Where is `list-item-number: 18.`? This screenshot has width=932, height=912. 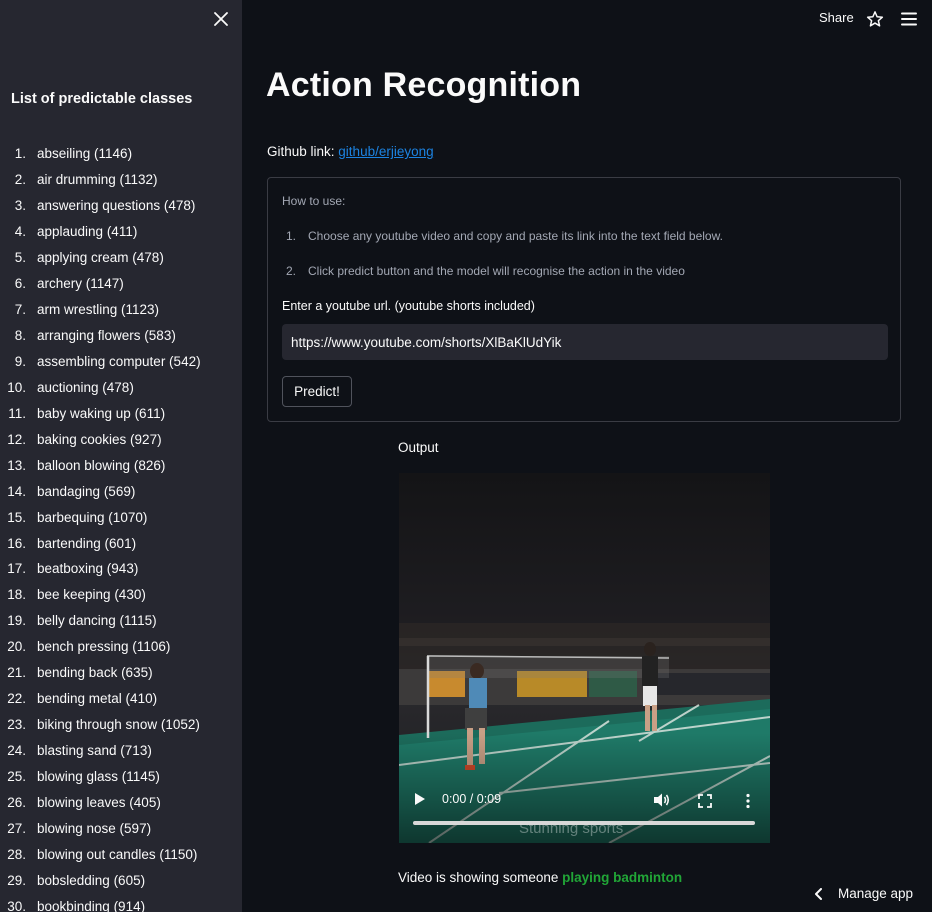
list-item-number: 18. is located at coordinates (16, 595).